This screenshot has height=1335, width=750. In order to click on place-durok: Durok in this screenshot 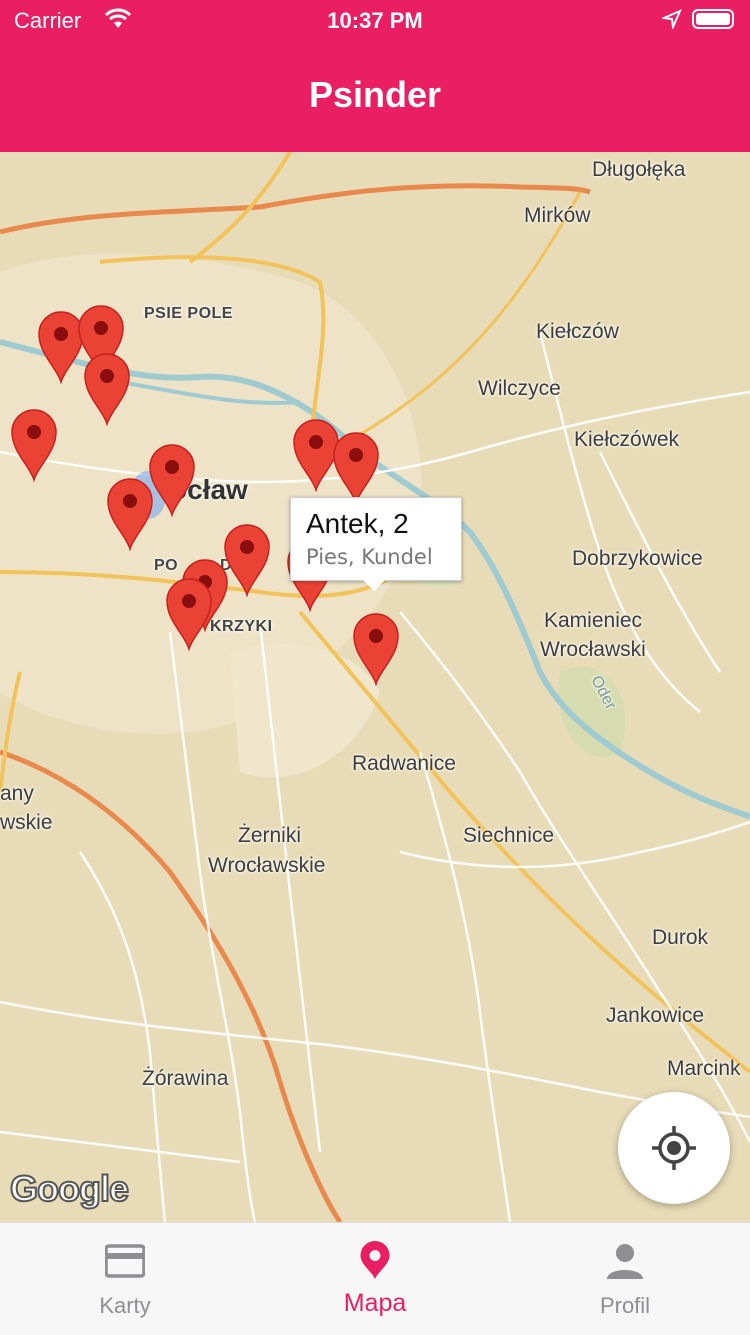, I will do `click(680, 937)`.